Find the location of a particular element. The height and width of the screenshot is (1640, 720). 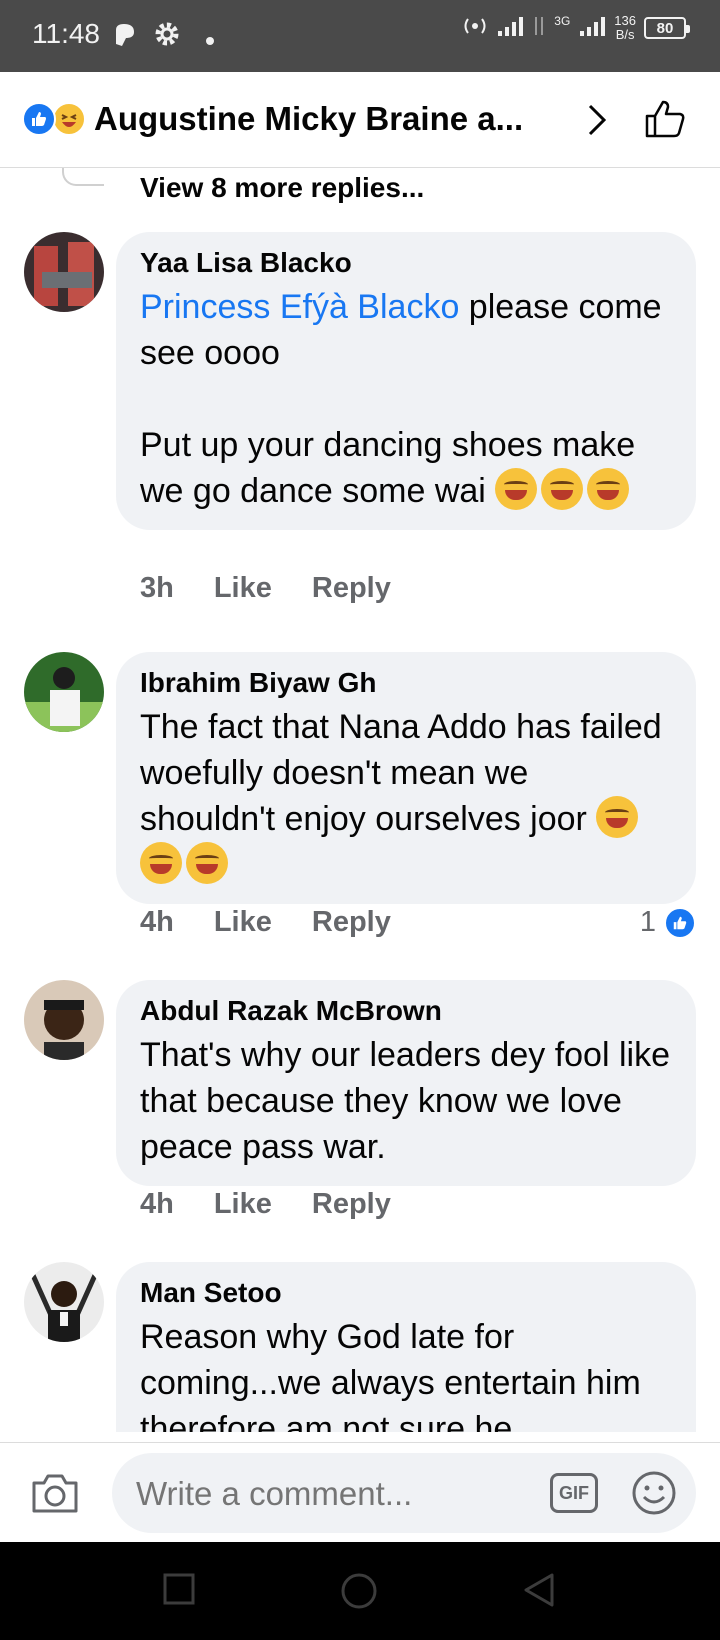

chevron-right-icon is located at coordinates (597, 122).